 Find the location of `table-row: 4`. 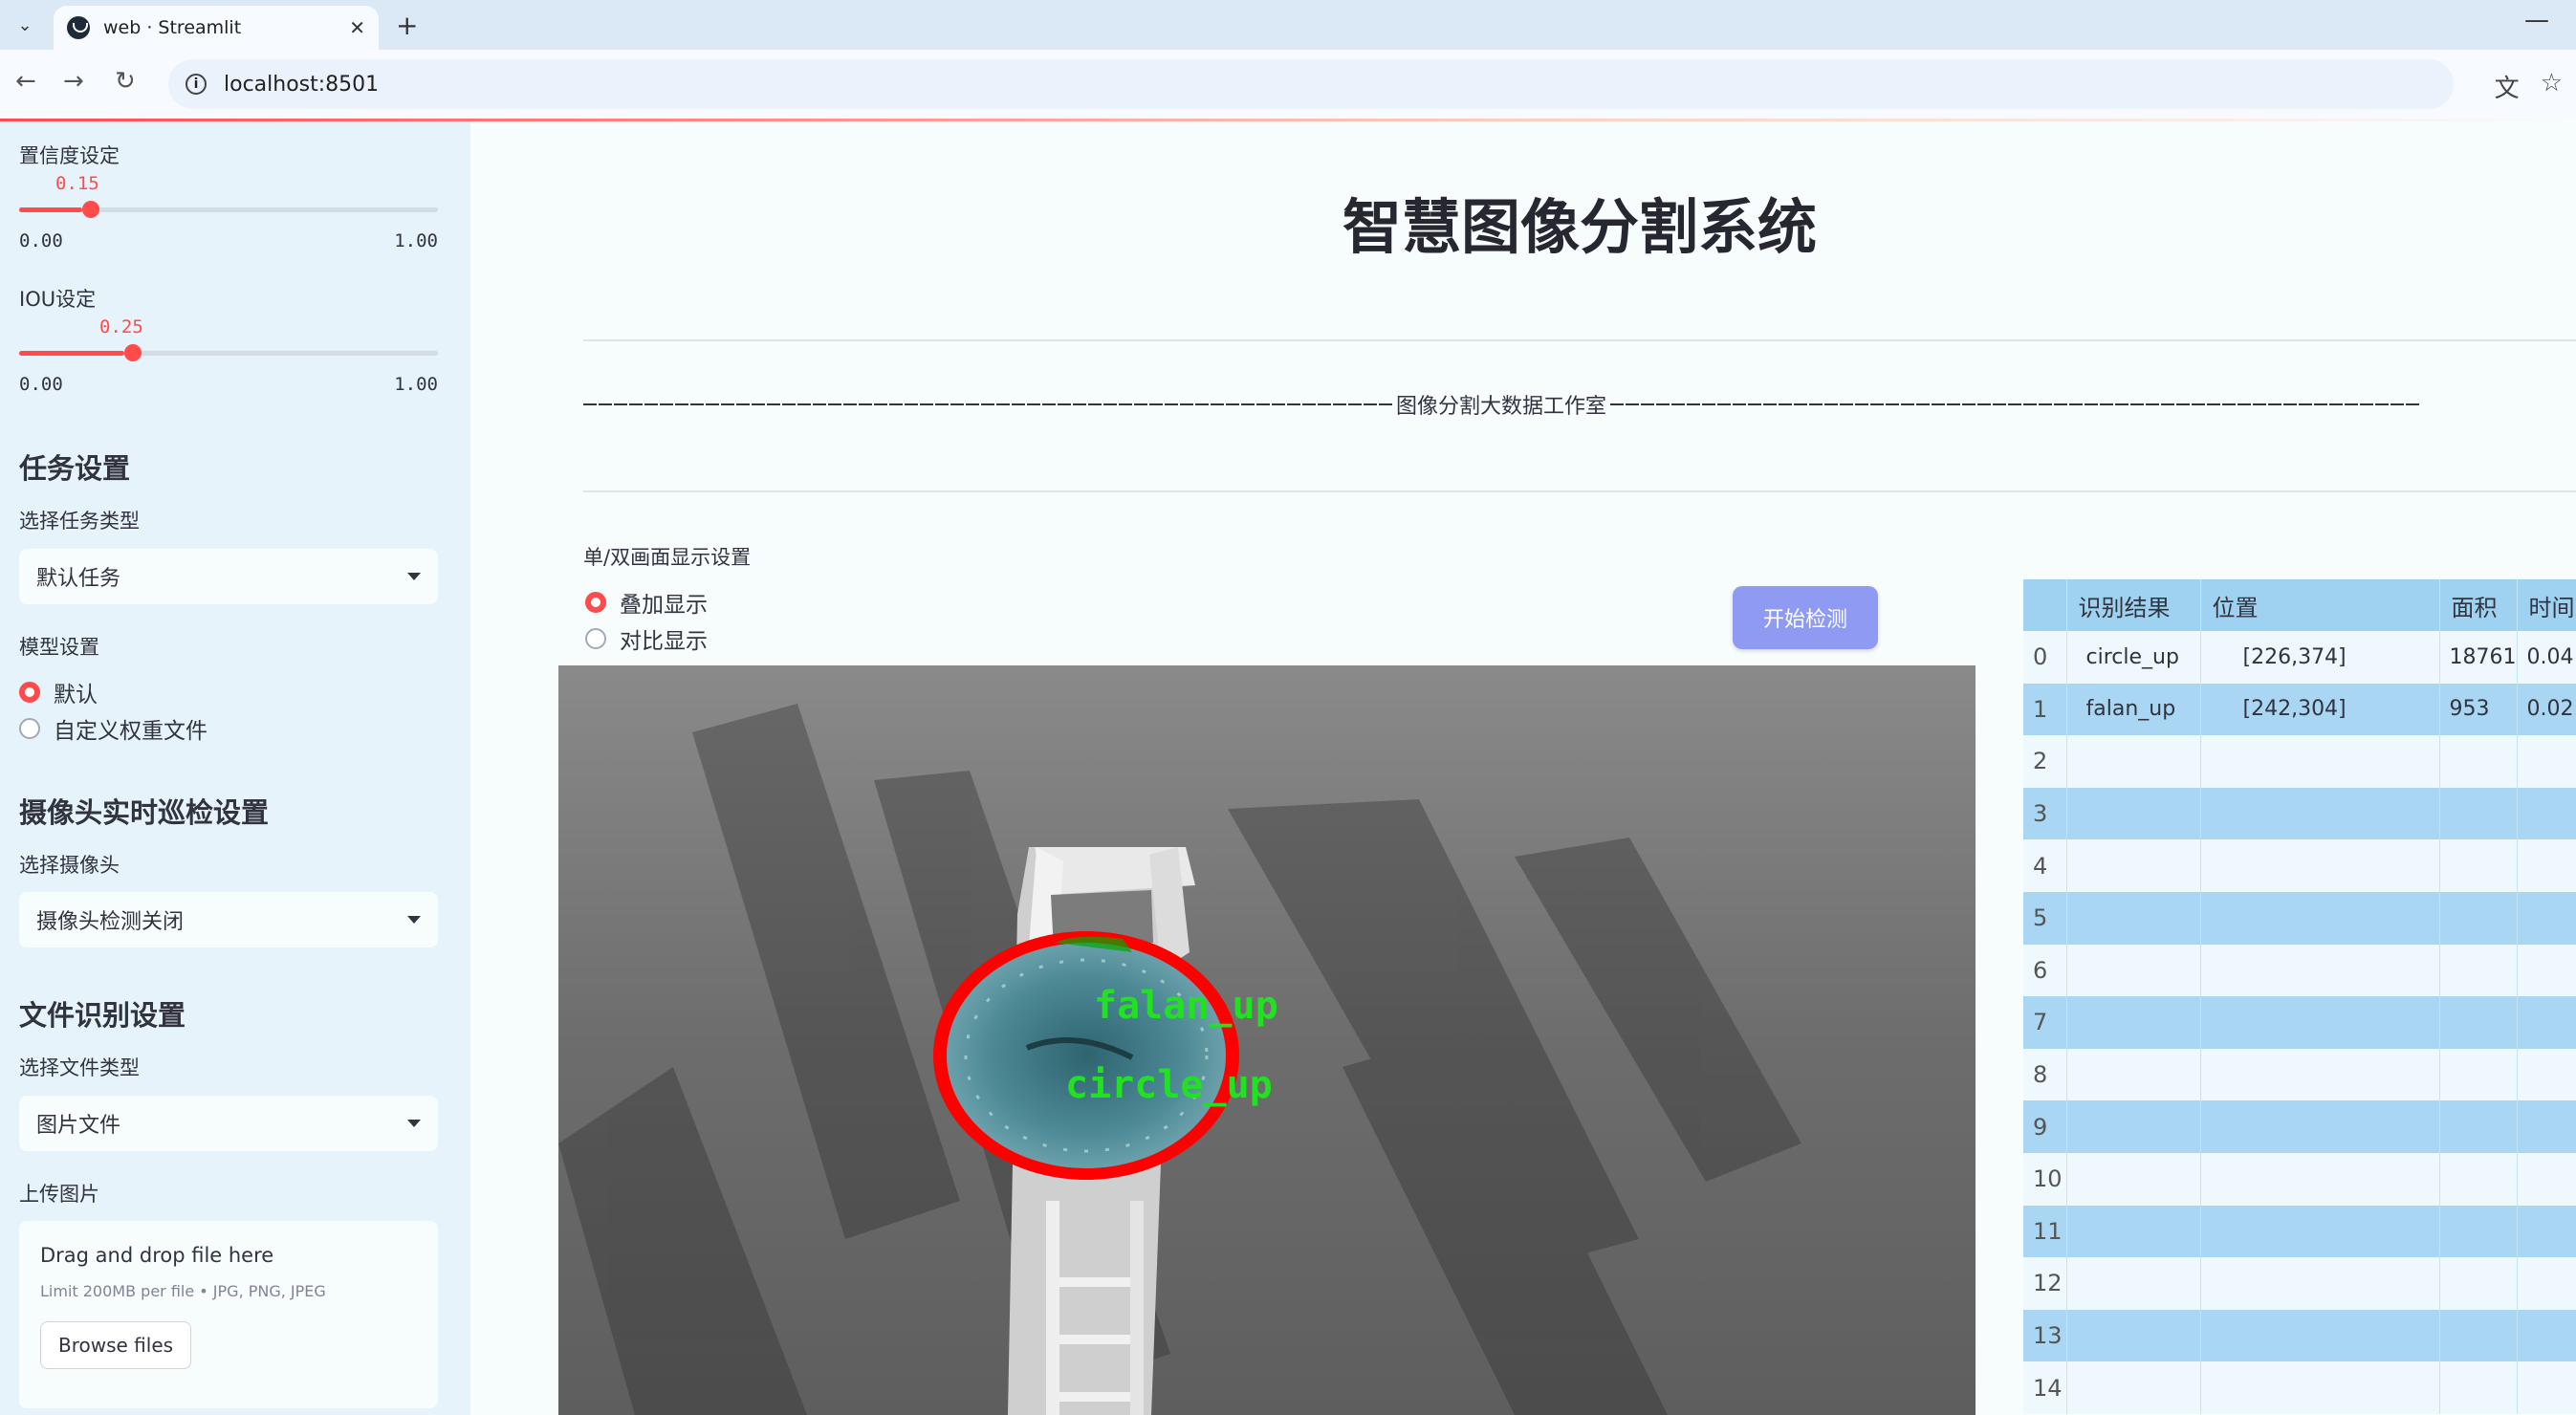

table-row: 4 is located at coordinates (2299, 865).